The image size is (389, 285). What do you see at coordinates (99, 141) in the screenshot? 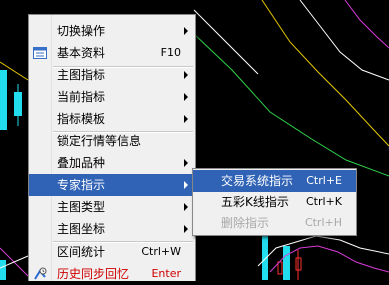
I see `menu-item-label: 锁定行情等信息` at bounding box center [99, 141].